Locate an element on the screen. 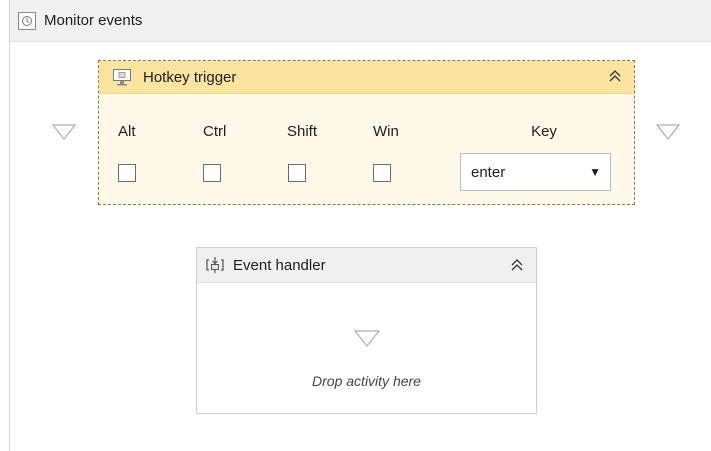 This screenshot has width=711, height=451. key-select-value: enter is located at coordinates (488, 172).